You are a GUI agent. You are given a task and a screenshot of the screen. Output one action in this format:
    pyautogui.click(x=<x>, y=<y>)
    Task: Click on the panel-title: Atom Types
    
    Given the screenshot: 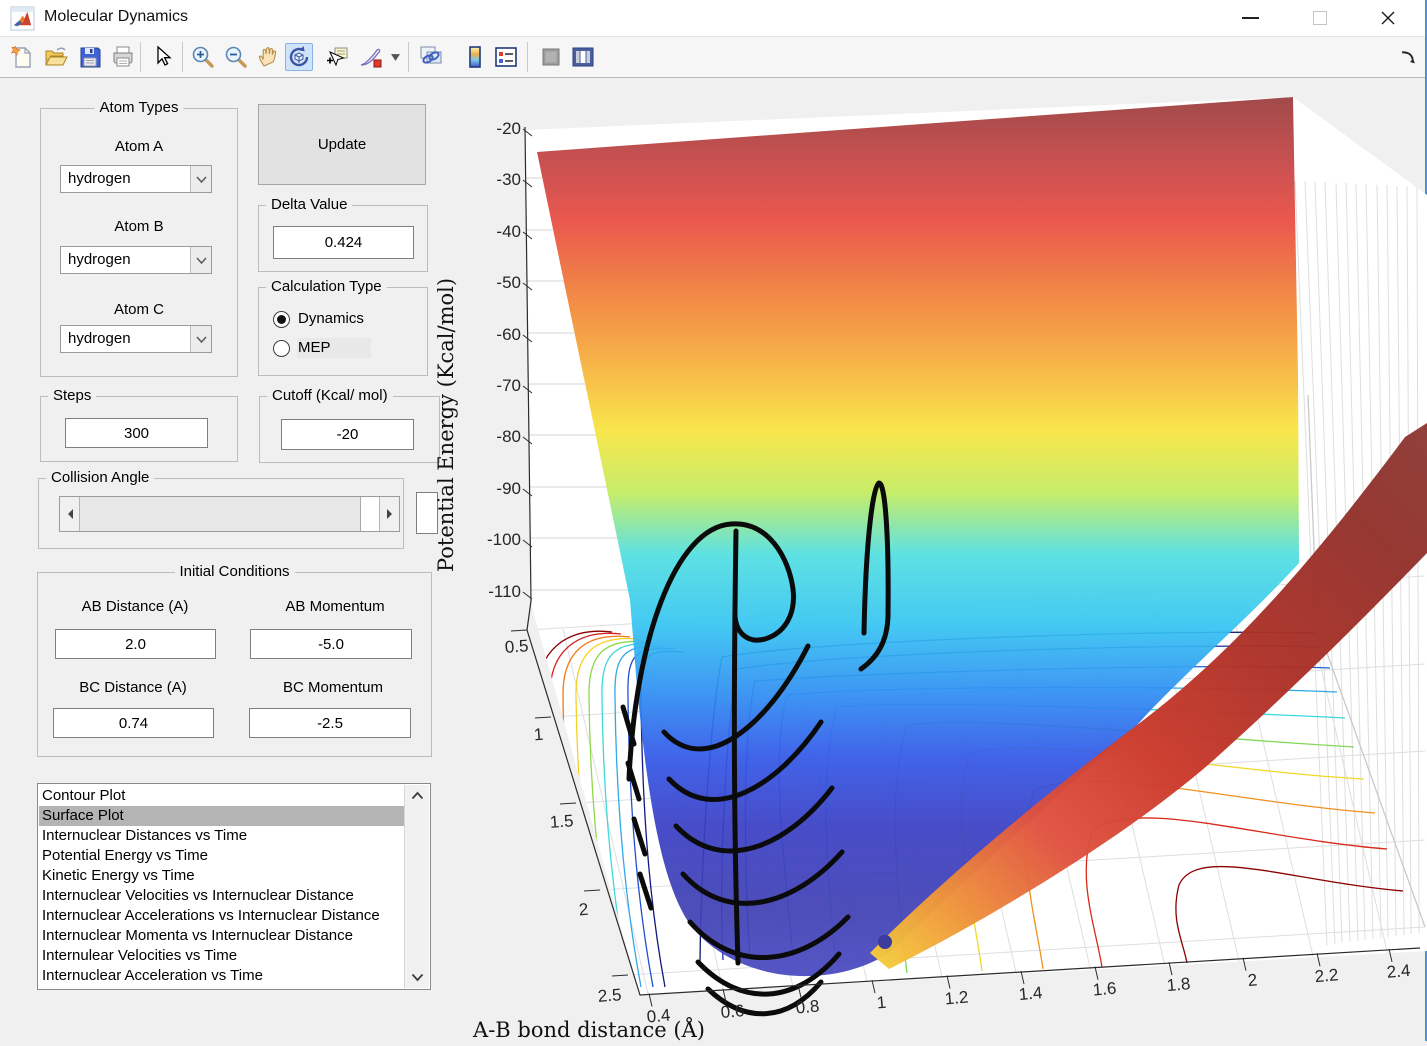 What is the action you would take?
    pyautogui.click(x=139, y=108)
    